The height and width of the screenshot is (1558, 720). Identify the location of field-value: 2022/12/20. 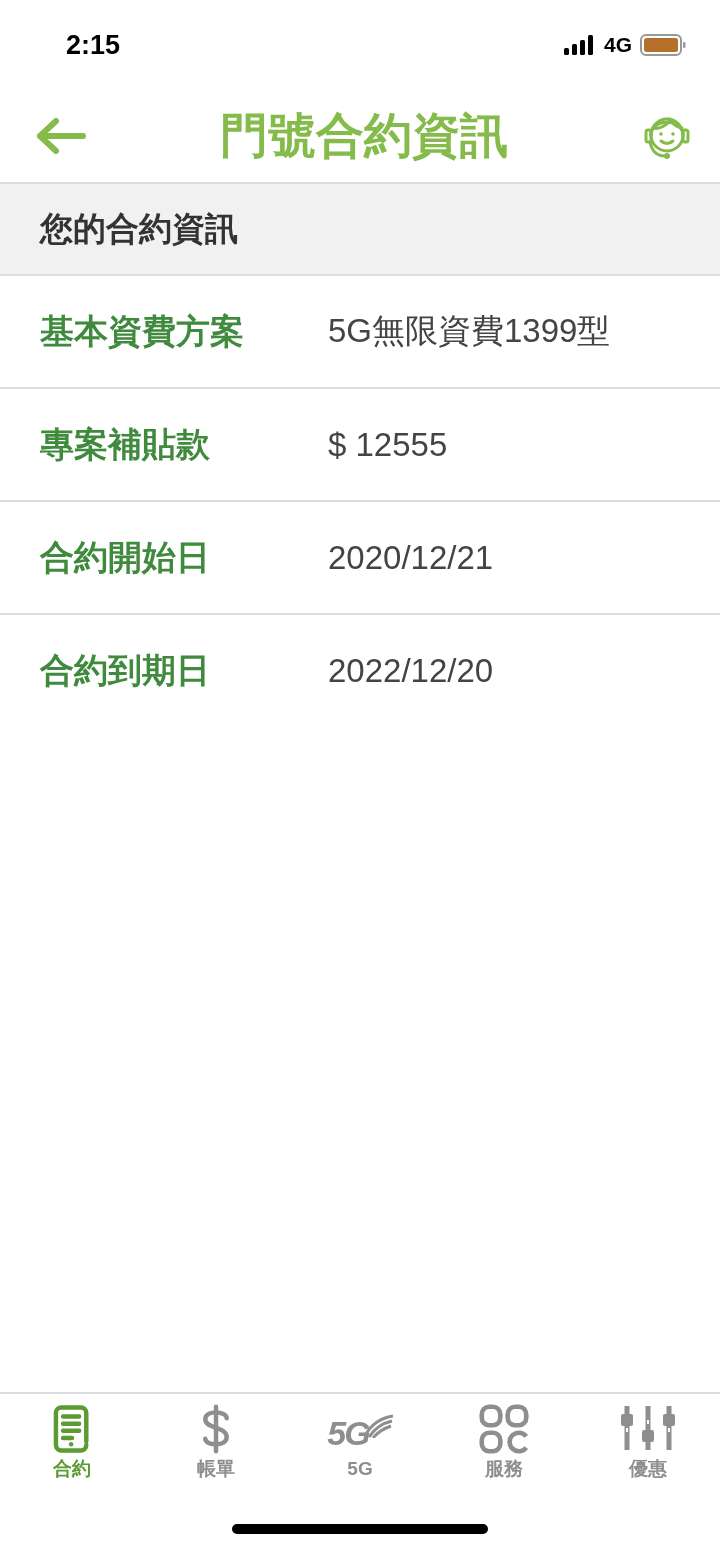
(411, 670).